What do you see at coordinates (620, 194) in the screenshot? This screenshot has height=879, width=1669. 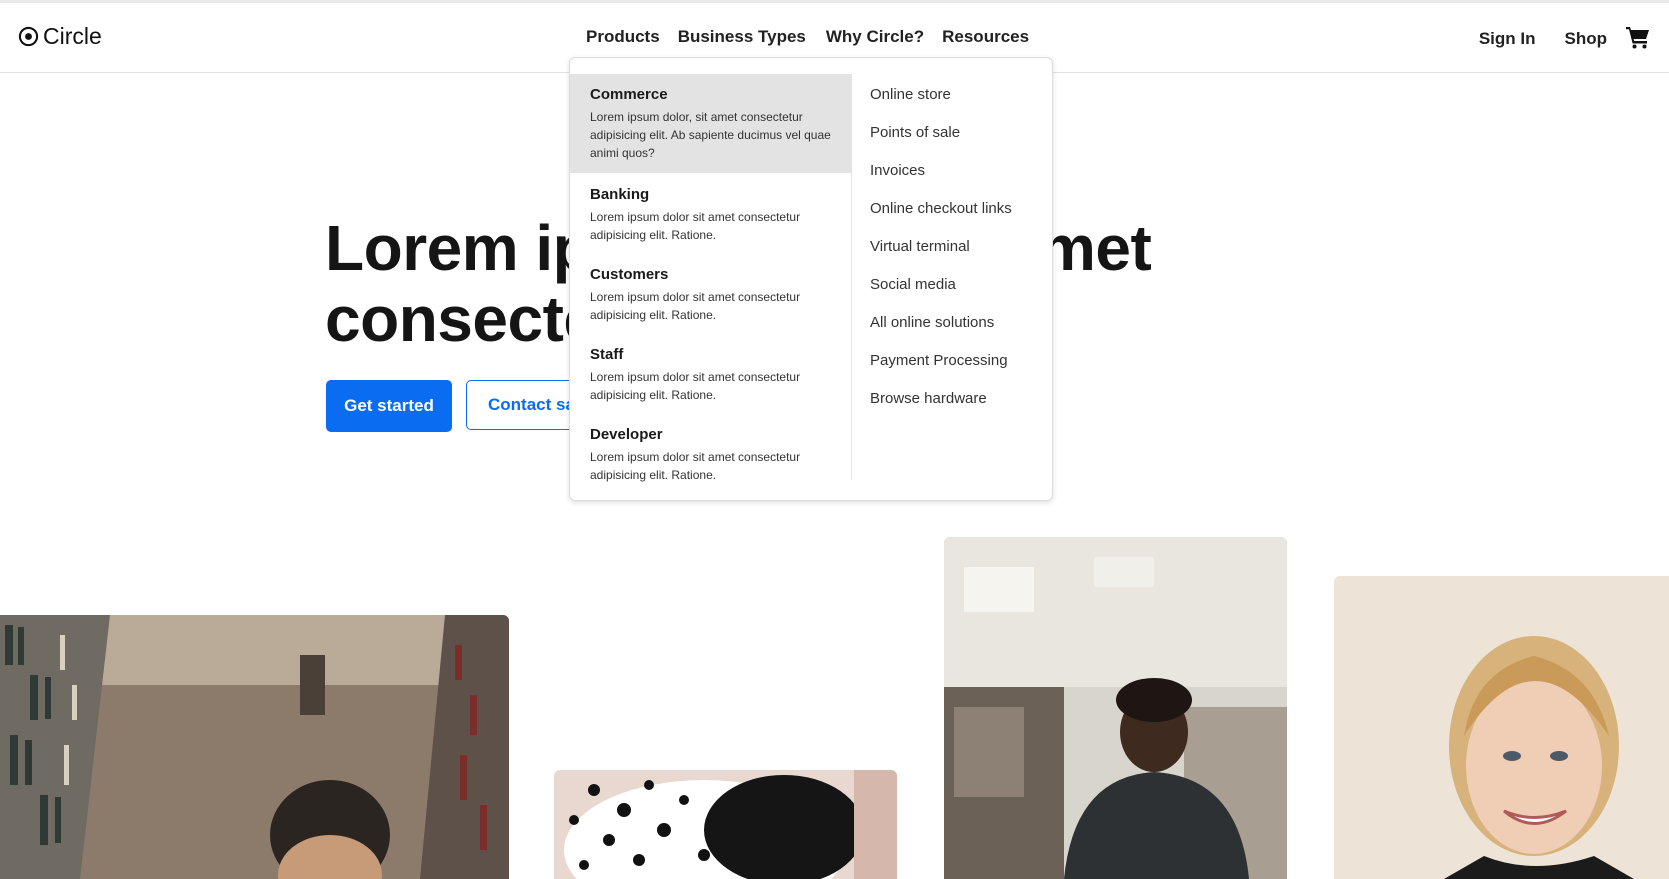 I see `category-title: Banking` at bounding box center [620, 194].